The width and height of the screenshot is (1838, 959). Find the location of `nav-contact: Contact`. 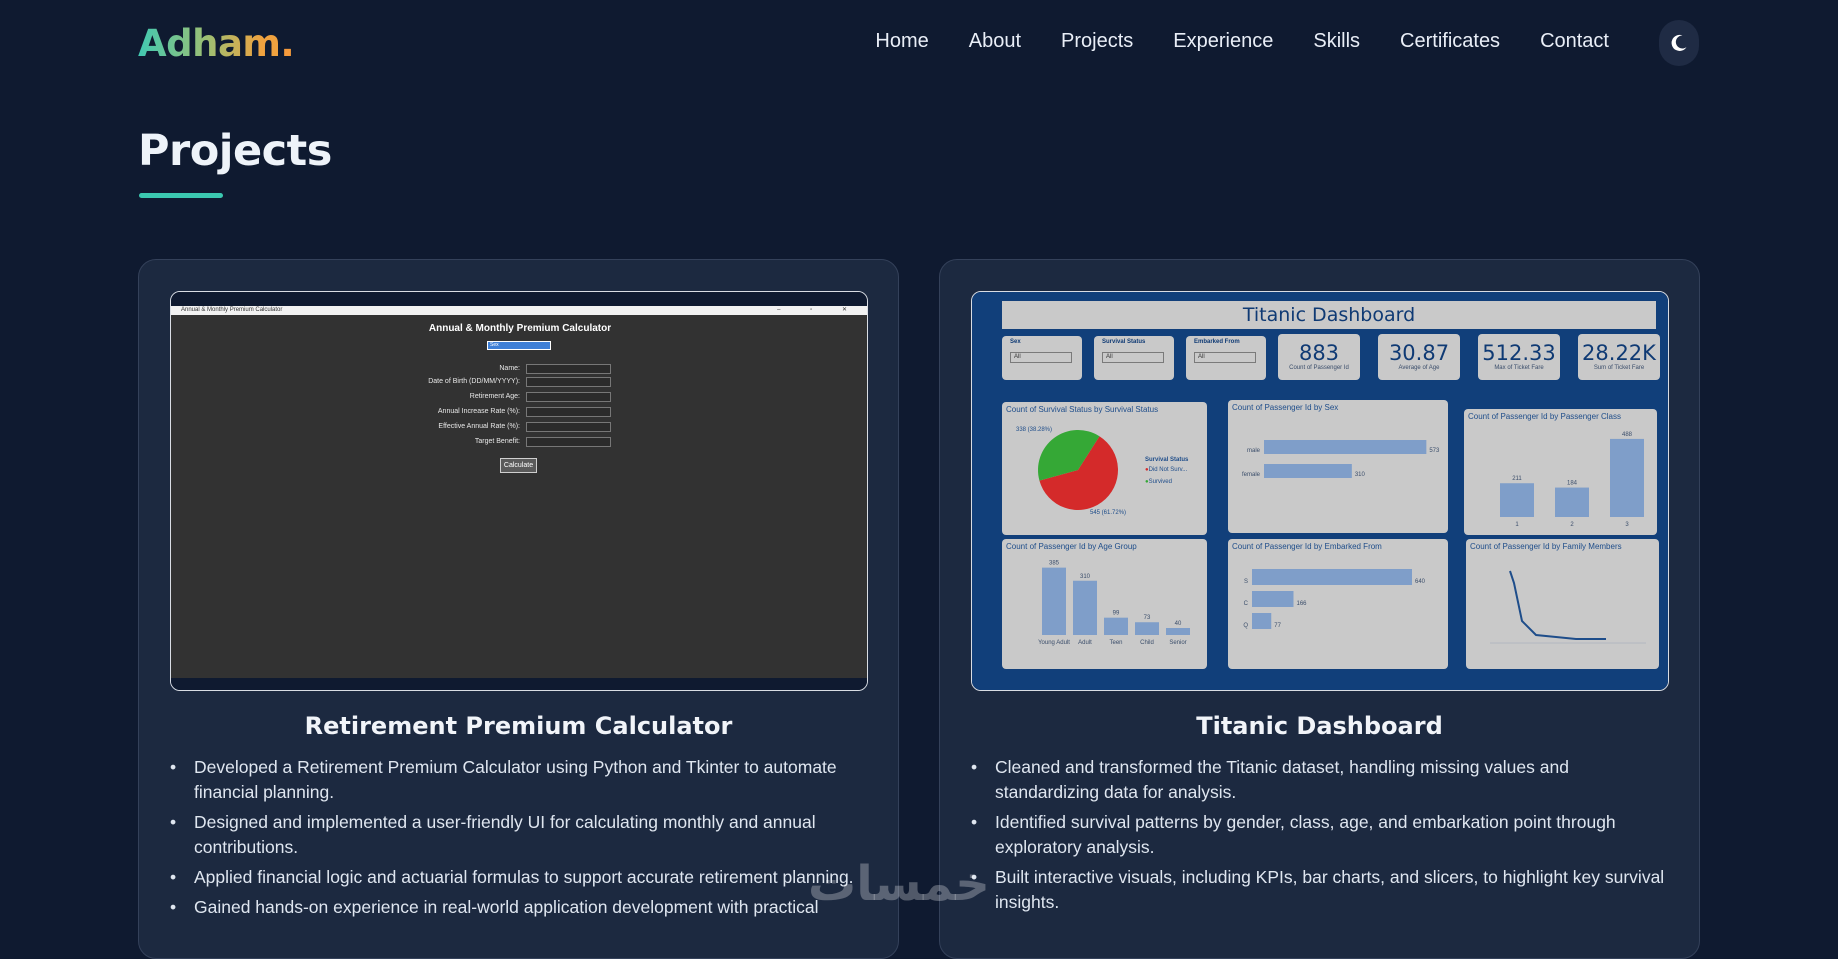

nav-contact: Contact is located at coordinates (1574, 41).